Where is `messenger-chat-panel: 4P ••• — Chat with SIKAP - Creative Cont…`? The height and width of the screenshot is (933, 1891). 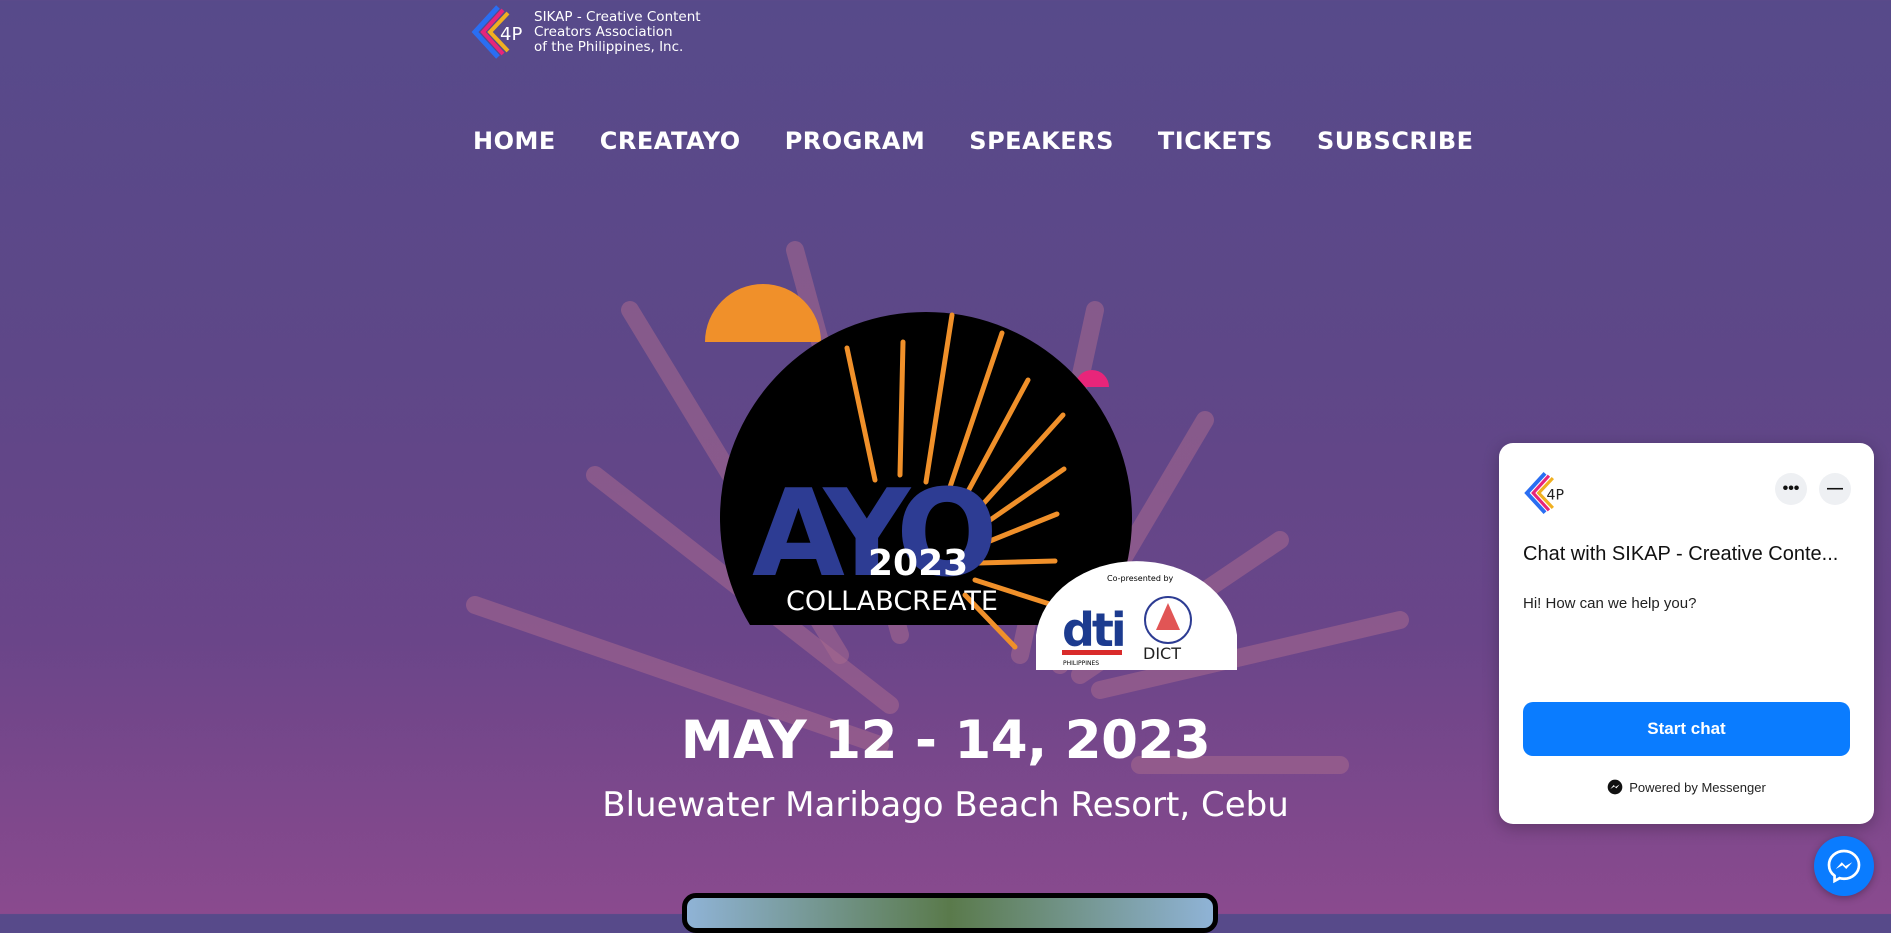
messenger-chat-panel: 4P ••• — Chat with SIKAP - Creative Cont… is located at coordinates (1686, 633).